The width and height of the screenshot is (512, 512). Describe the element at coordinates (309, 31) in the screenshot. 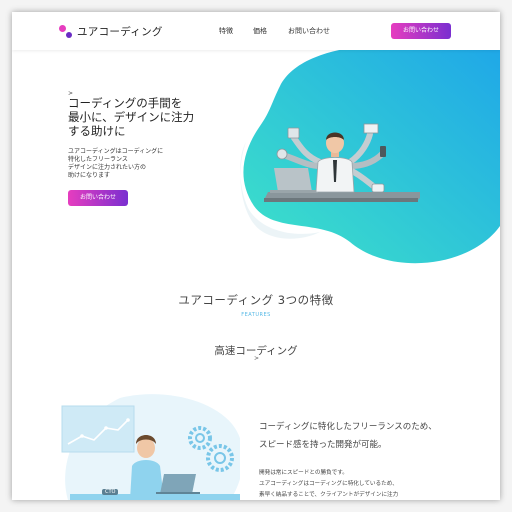

I see `nav-link-contact: お問い合わせ` at that location.